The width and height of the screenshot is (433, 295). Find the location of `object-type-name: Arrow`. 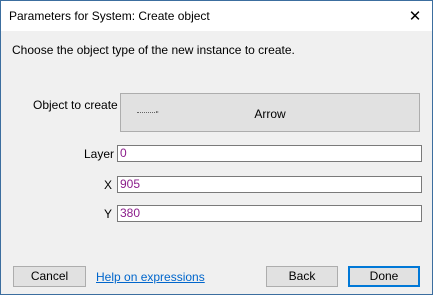

object-type-name: Arrow is located at coordinates (270, 114).